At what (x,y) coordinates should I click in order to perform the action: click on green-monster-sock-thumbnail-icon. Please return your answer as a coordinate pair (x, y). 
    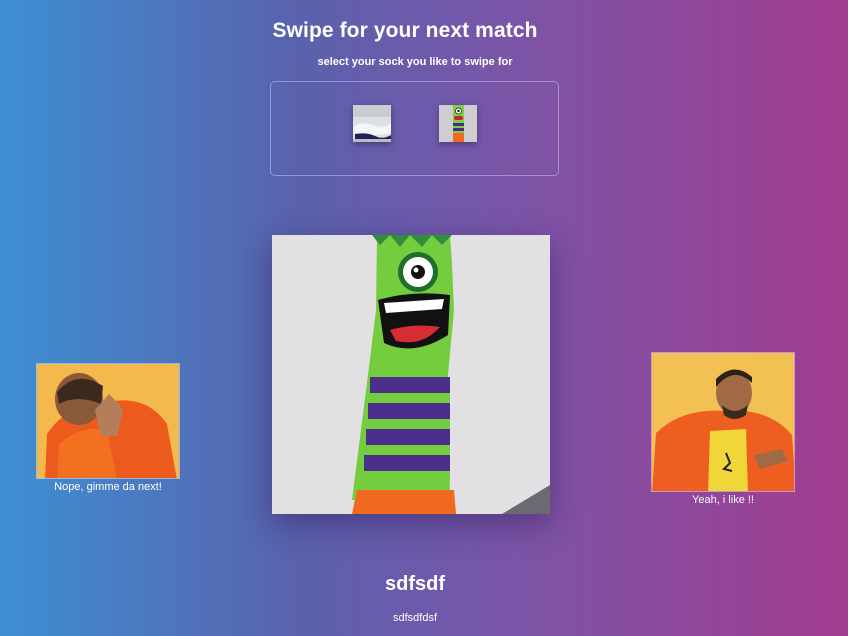
    Looking at the image, I should click on (458, 123).